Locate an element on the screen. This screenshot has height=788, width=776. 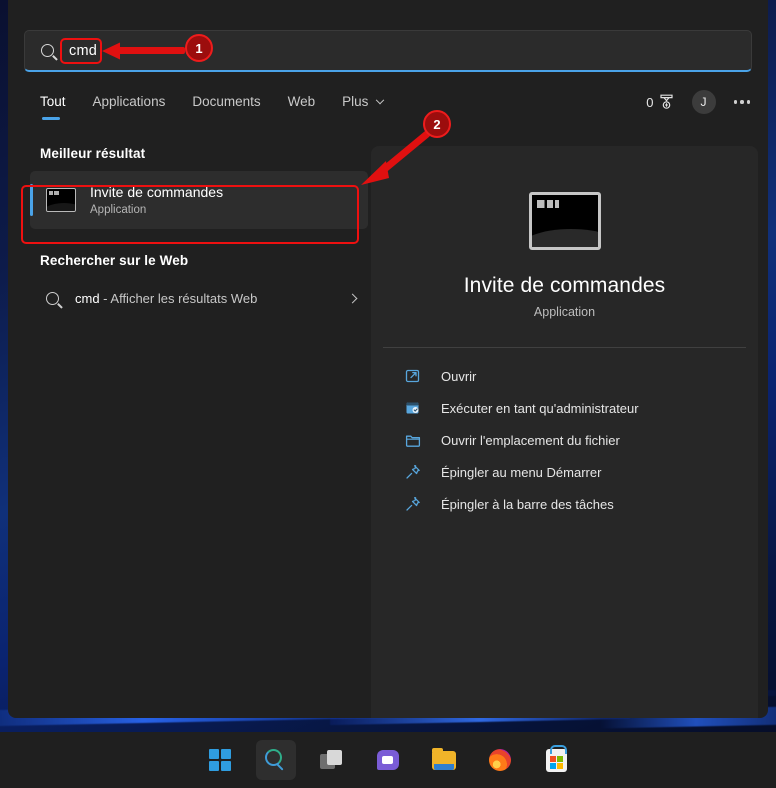
tab-label: Applications is located at coordinates (129, 101).